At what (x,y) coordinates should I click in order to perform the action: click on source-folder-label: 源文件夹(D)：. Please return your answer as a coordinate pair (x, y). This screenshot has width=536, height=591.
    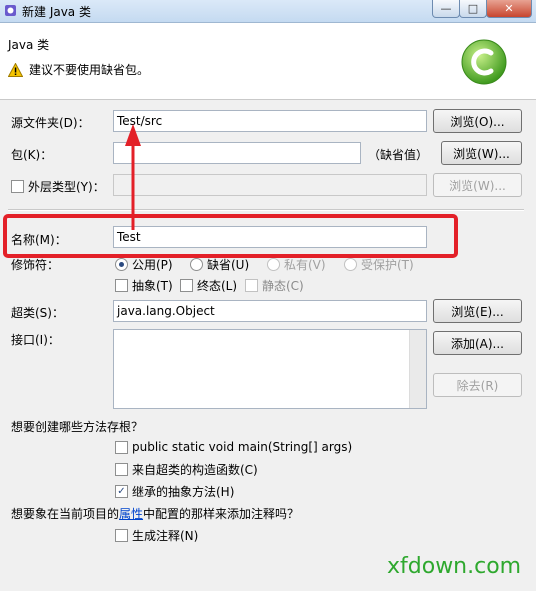
    Looking at the image, I should click on (50, 123).